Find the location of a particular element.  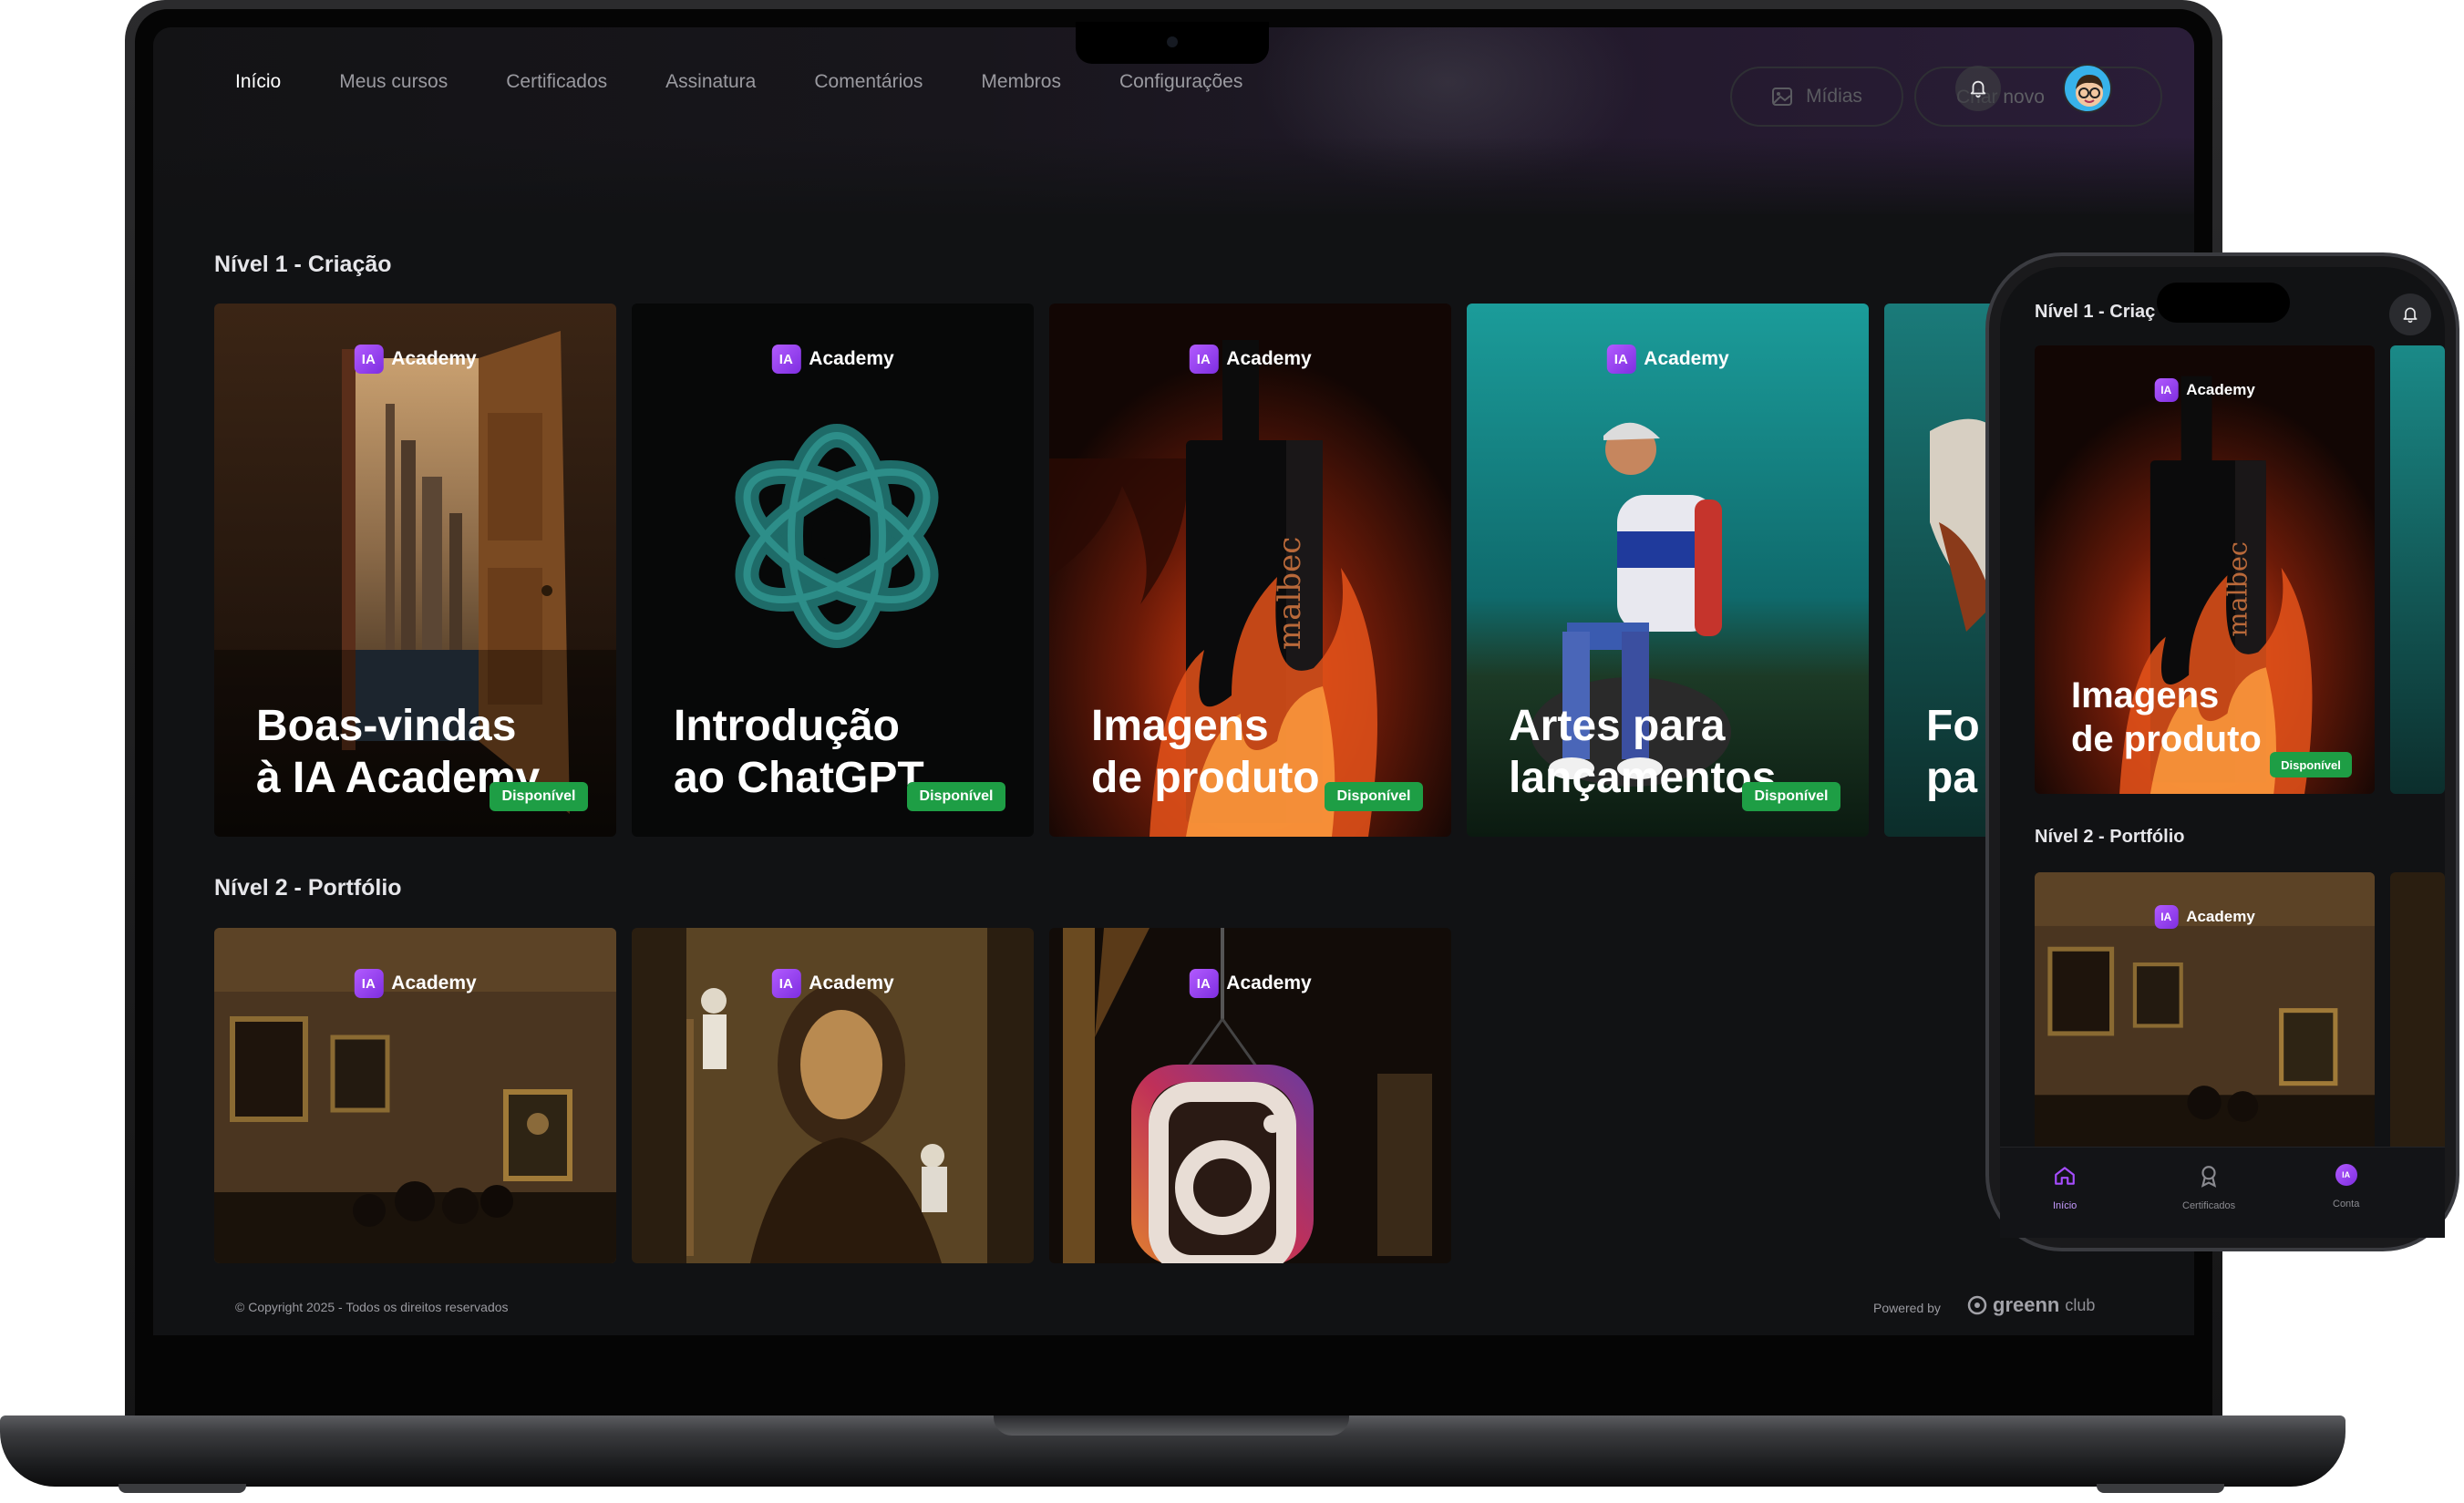

footer-powered-by: Powered by is located at coordinates (1907, 1308).